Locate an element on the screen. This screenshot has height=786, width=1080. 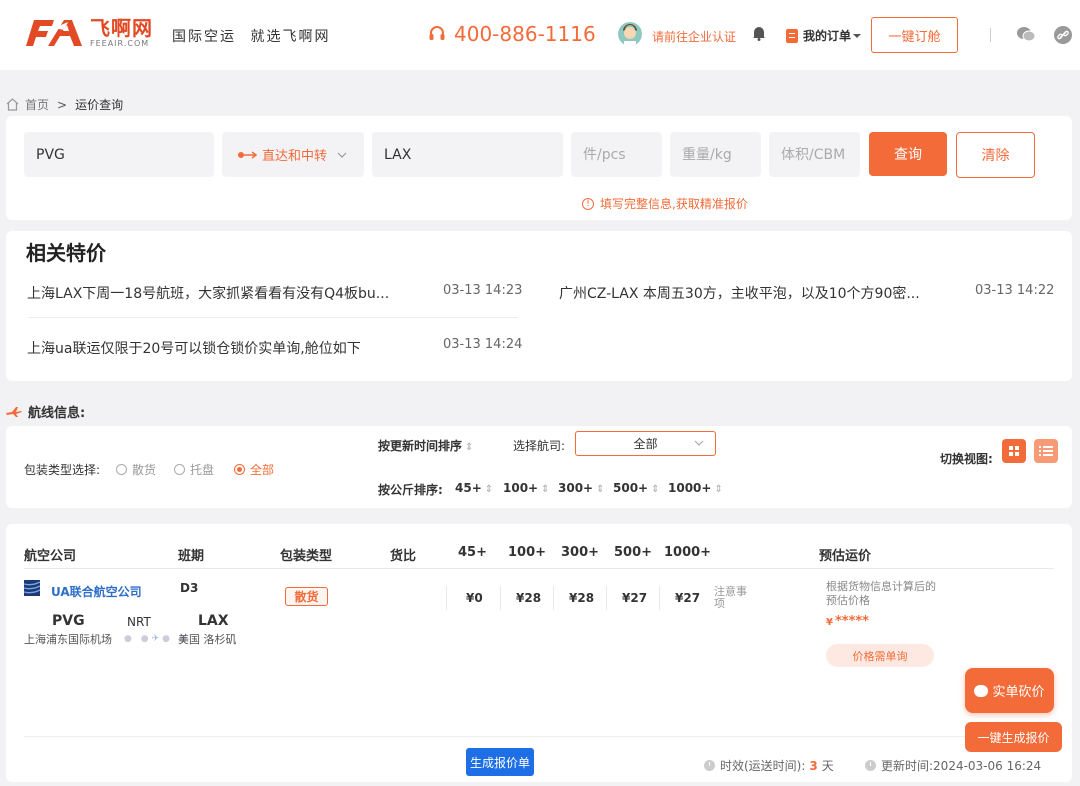
volume-field is located at coordinates (814, 154).